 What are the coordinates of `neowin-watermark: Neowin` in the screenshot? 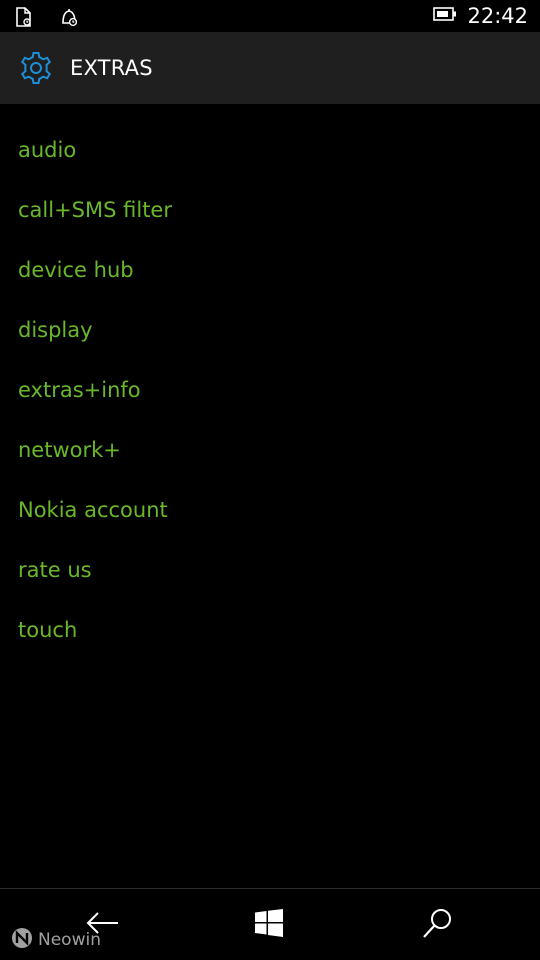 It's located at (55, 940).